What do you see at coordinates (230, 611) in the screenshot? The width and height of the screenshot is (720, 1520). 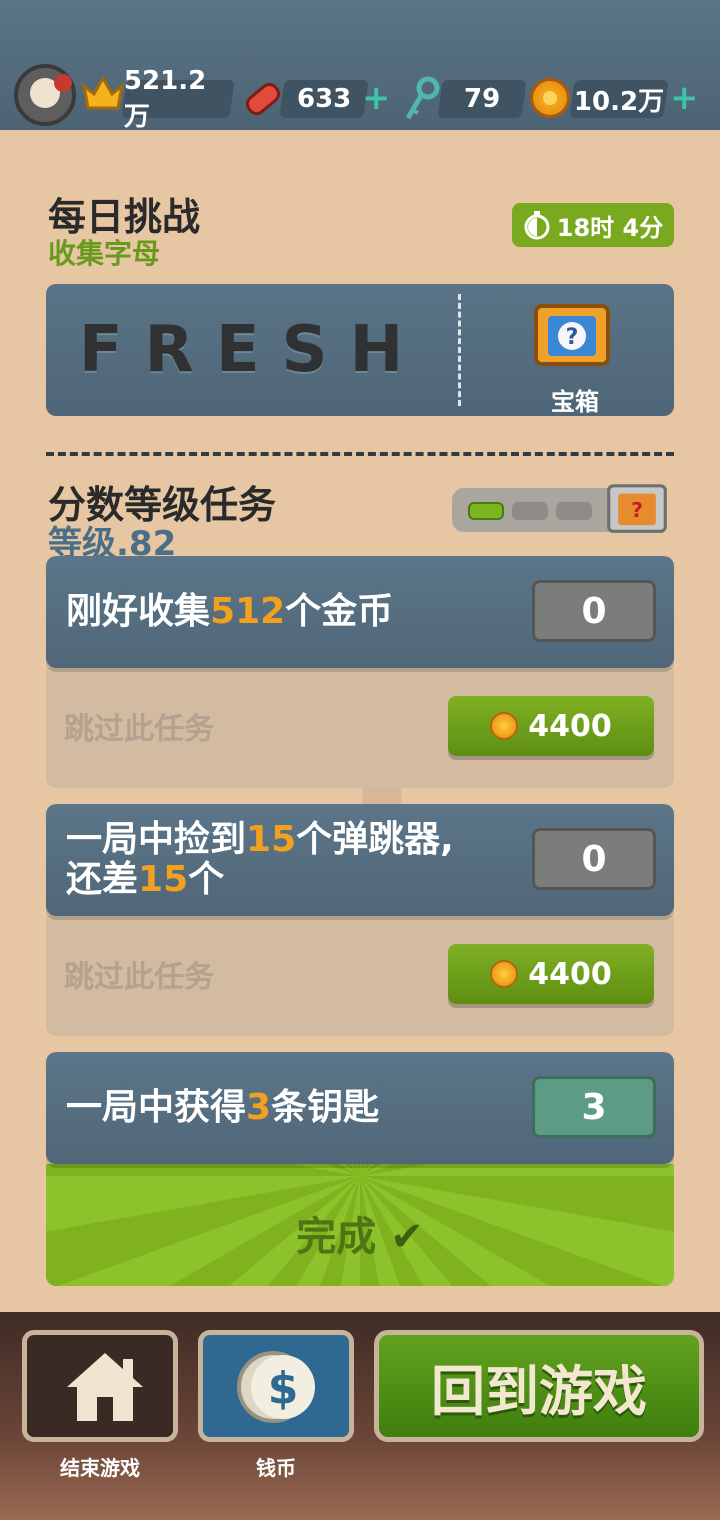 I see `task-1-text: 刚好收集512个金币` at bounding box center [230, 611].